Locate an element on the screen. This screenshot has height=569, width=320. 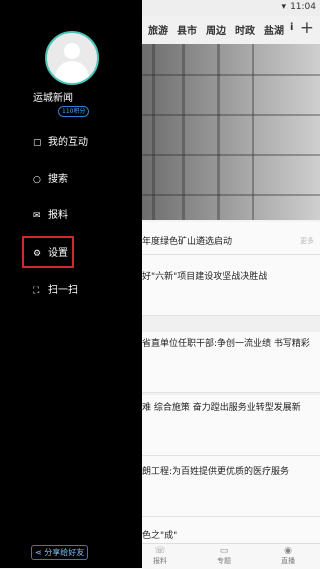
news-row: 年度绿色矿山遴选启动 更多 is located at coordinates (231, 238).